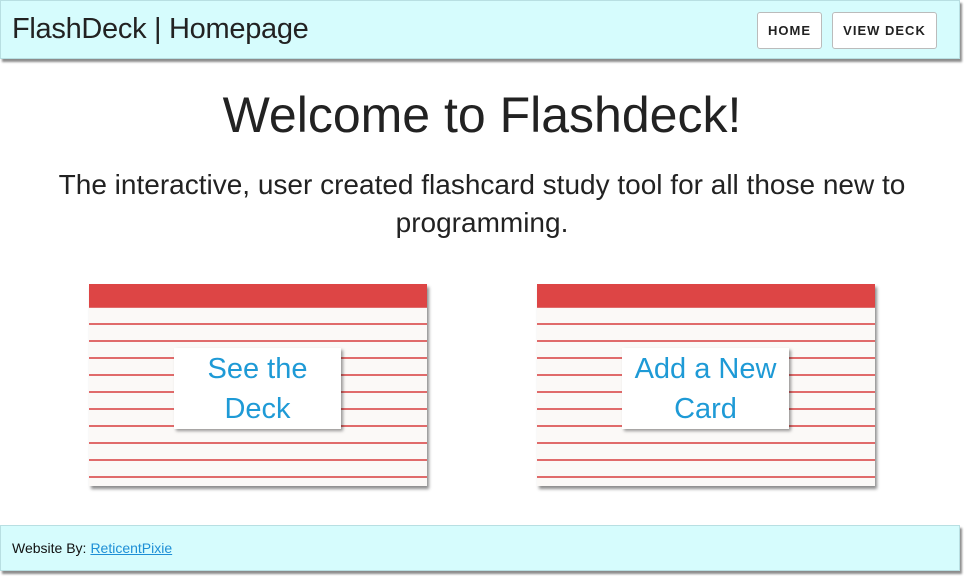 The height and width of the screenshot is (576, 964). I want to click on page-title: Welcome to Flashdeck!, so click(482, 115).